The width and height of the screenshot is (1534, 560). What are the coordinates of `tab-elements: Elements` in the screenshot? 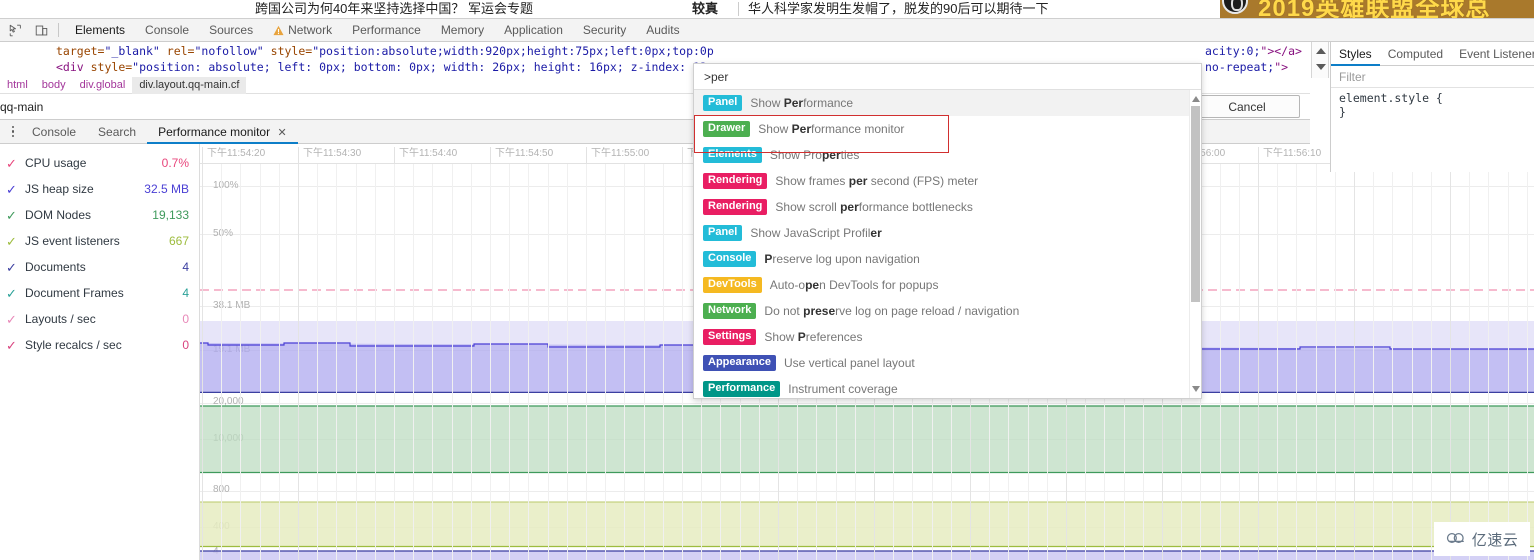 It's located at (100, 30).